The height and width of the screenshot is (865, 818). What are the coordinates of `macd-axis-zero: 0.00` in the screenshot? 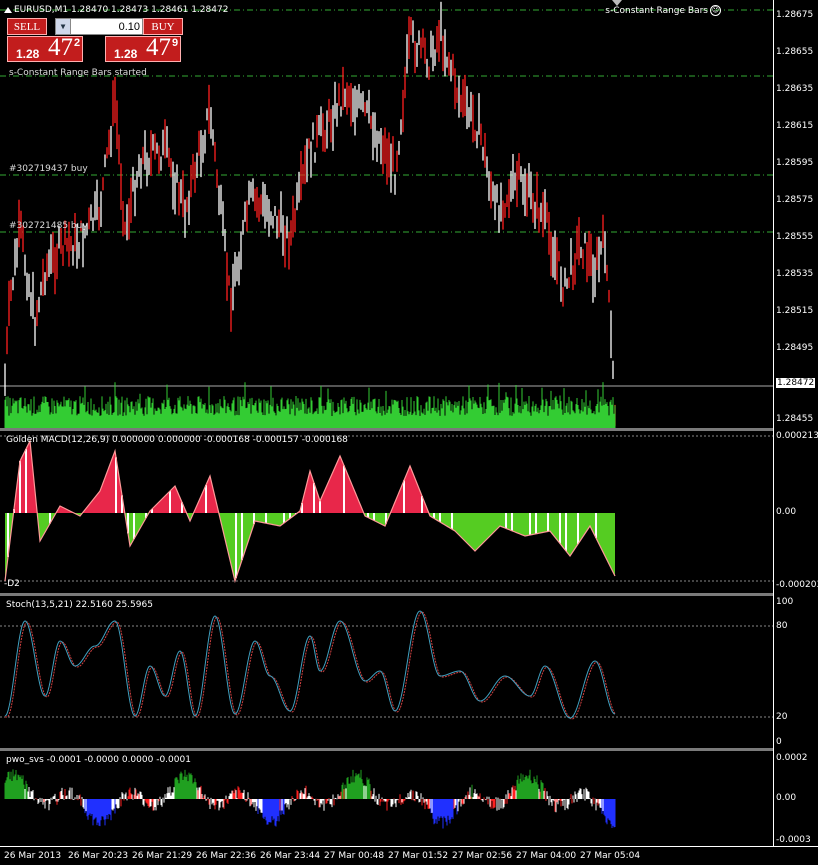 It's located at (786, 512).